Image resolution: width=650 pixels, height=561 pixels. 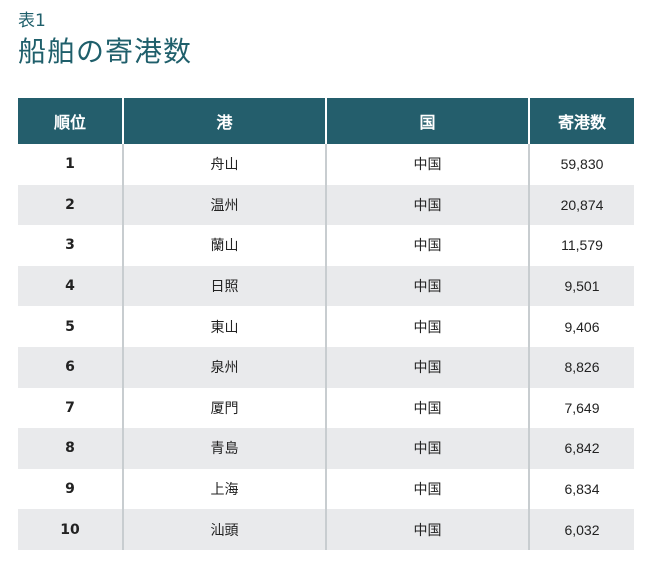 I want to click on table-row: 2 温州 中国 20,874, so click(x=326, y=205).